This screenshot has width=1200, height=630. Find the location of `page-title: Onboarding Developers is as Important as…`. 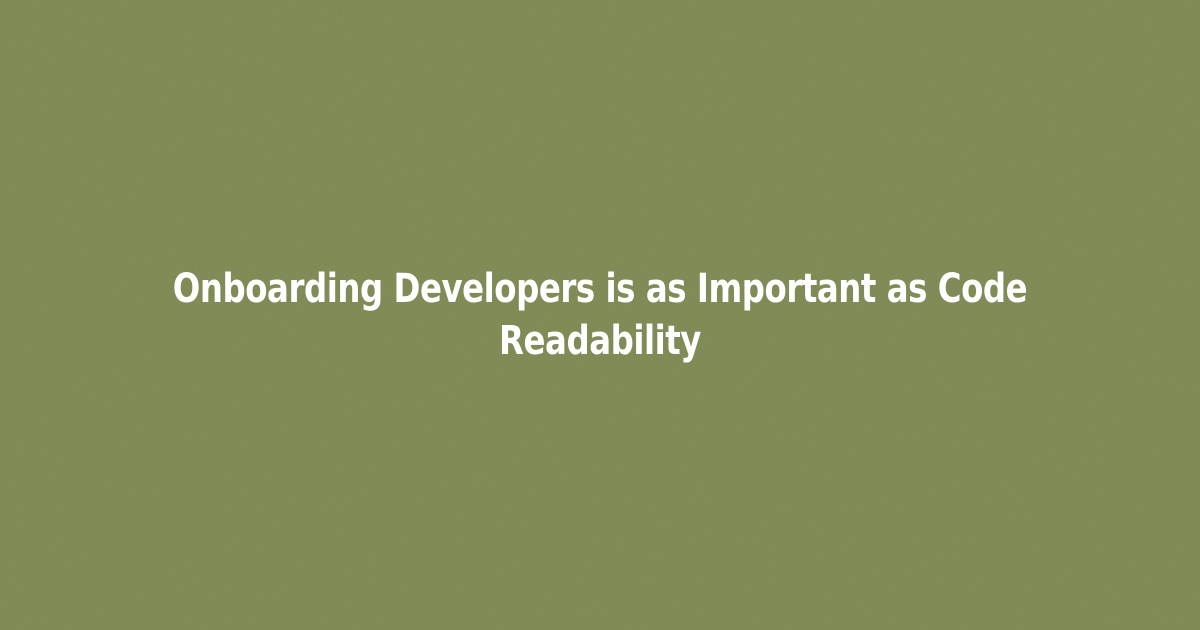

page-title: Onboarding Developers is as Important as… is located at coordinates (600, 315).